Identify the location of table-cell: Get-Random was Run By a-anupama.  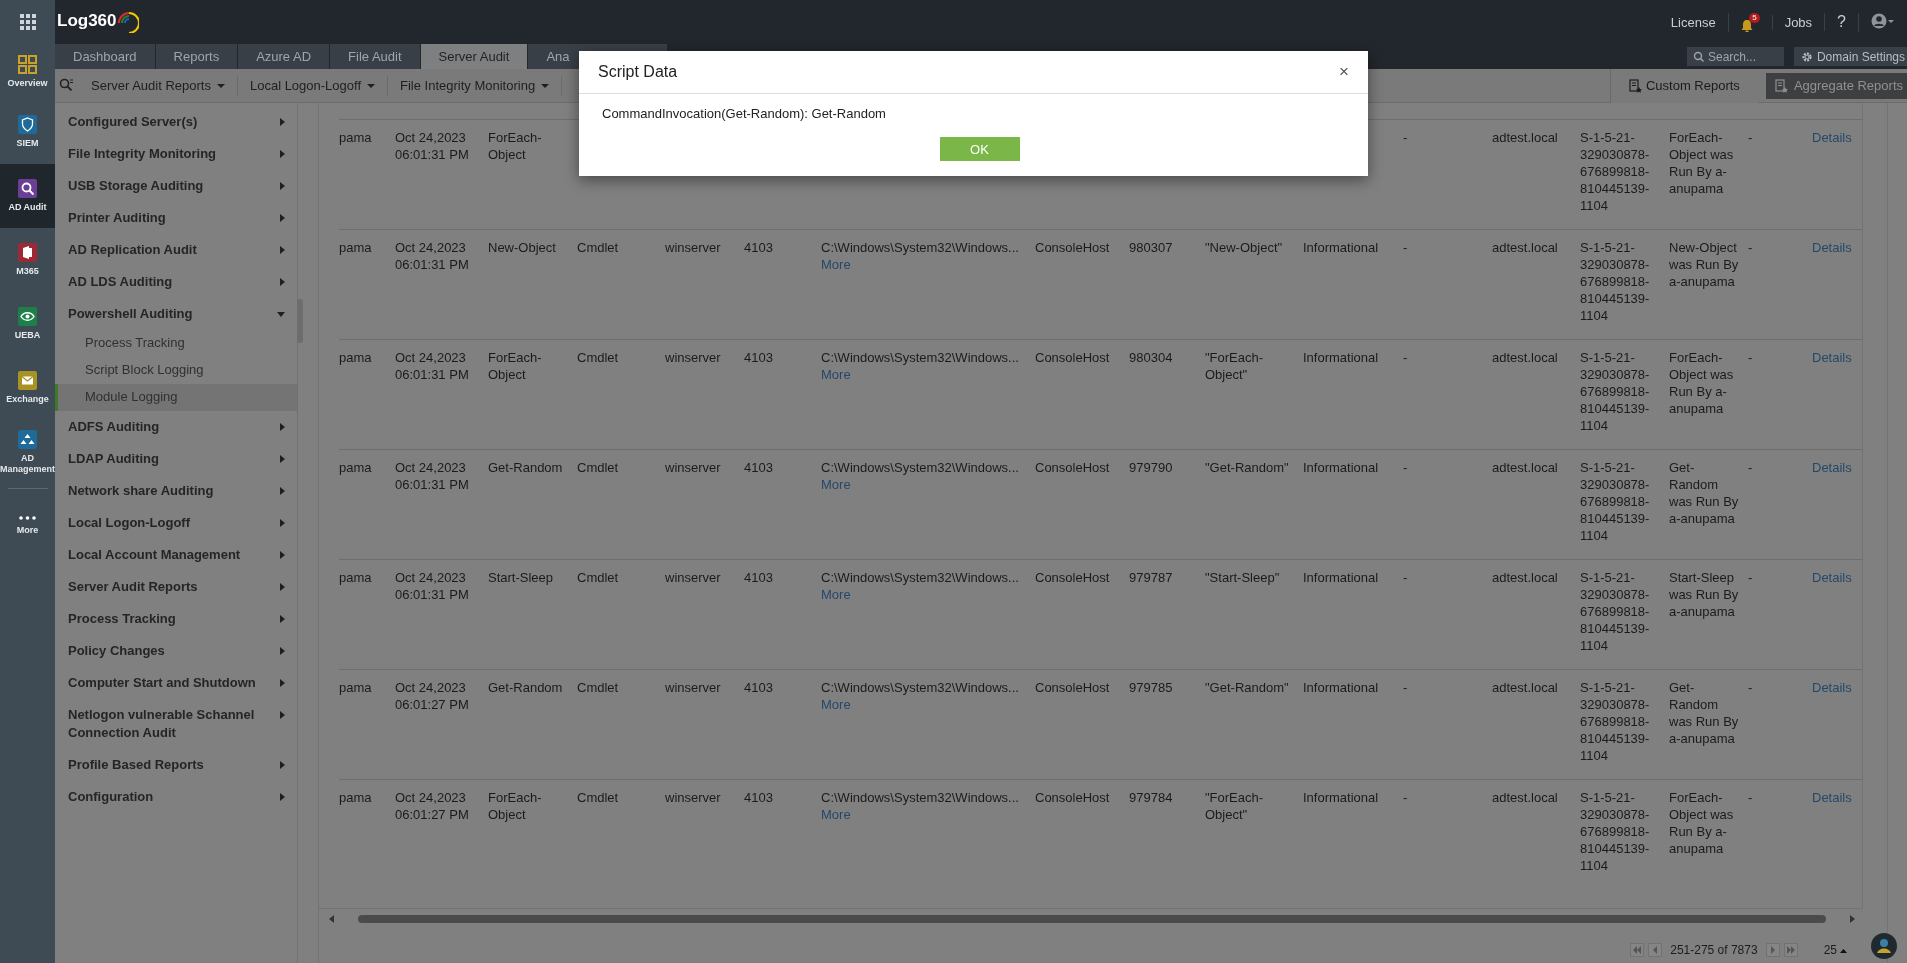
(1704, 493).